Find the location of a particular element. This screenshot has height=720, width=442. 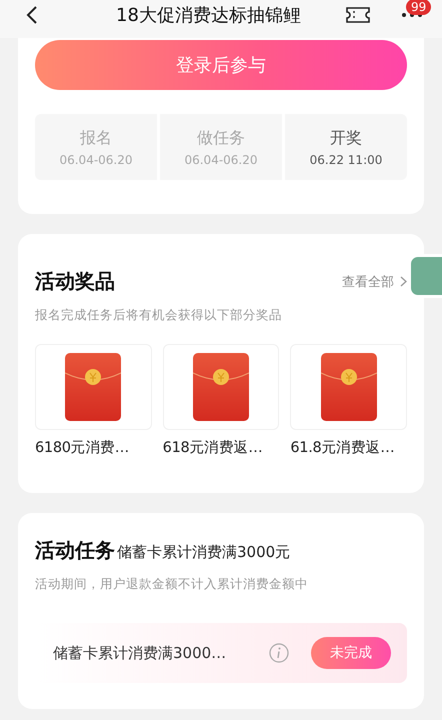

page-title: 18大促消费达标抽锦鲤 is located at coordinates (209, 15).